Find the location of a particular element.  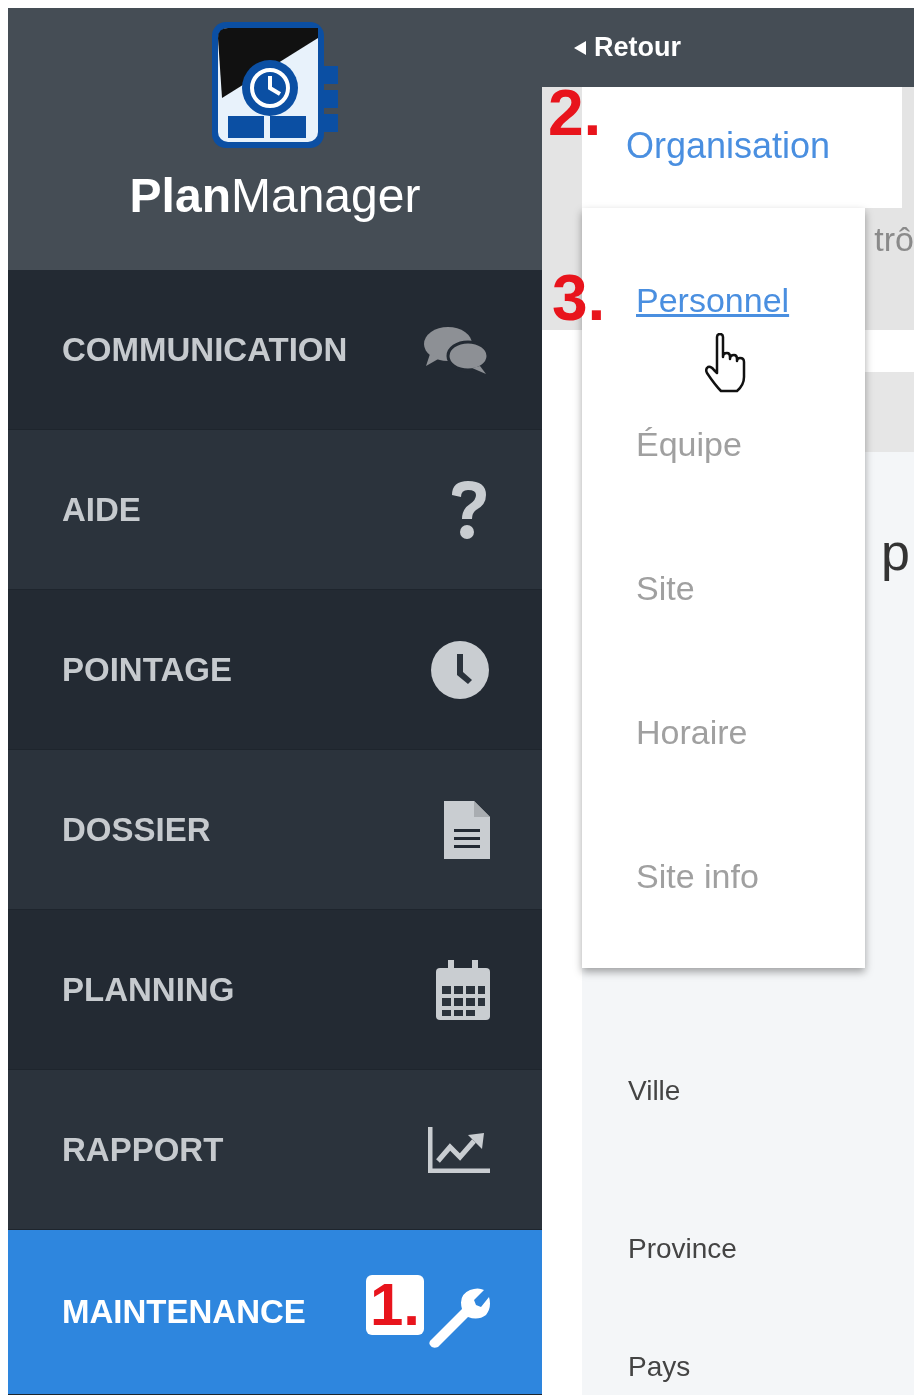

caret-icon is located at coordinates (580, 47).